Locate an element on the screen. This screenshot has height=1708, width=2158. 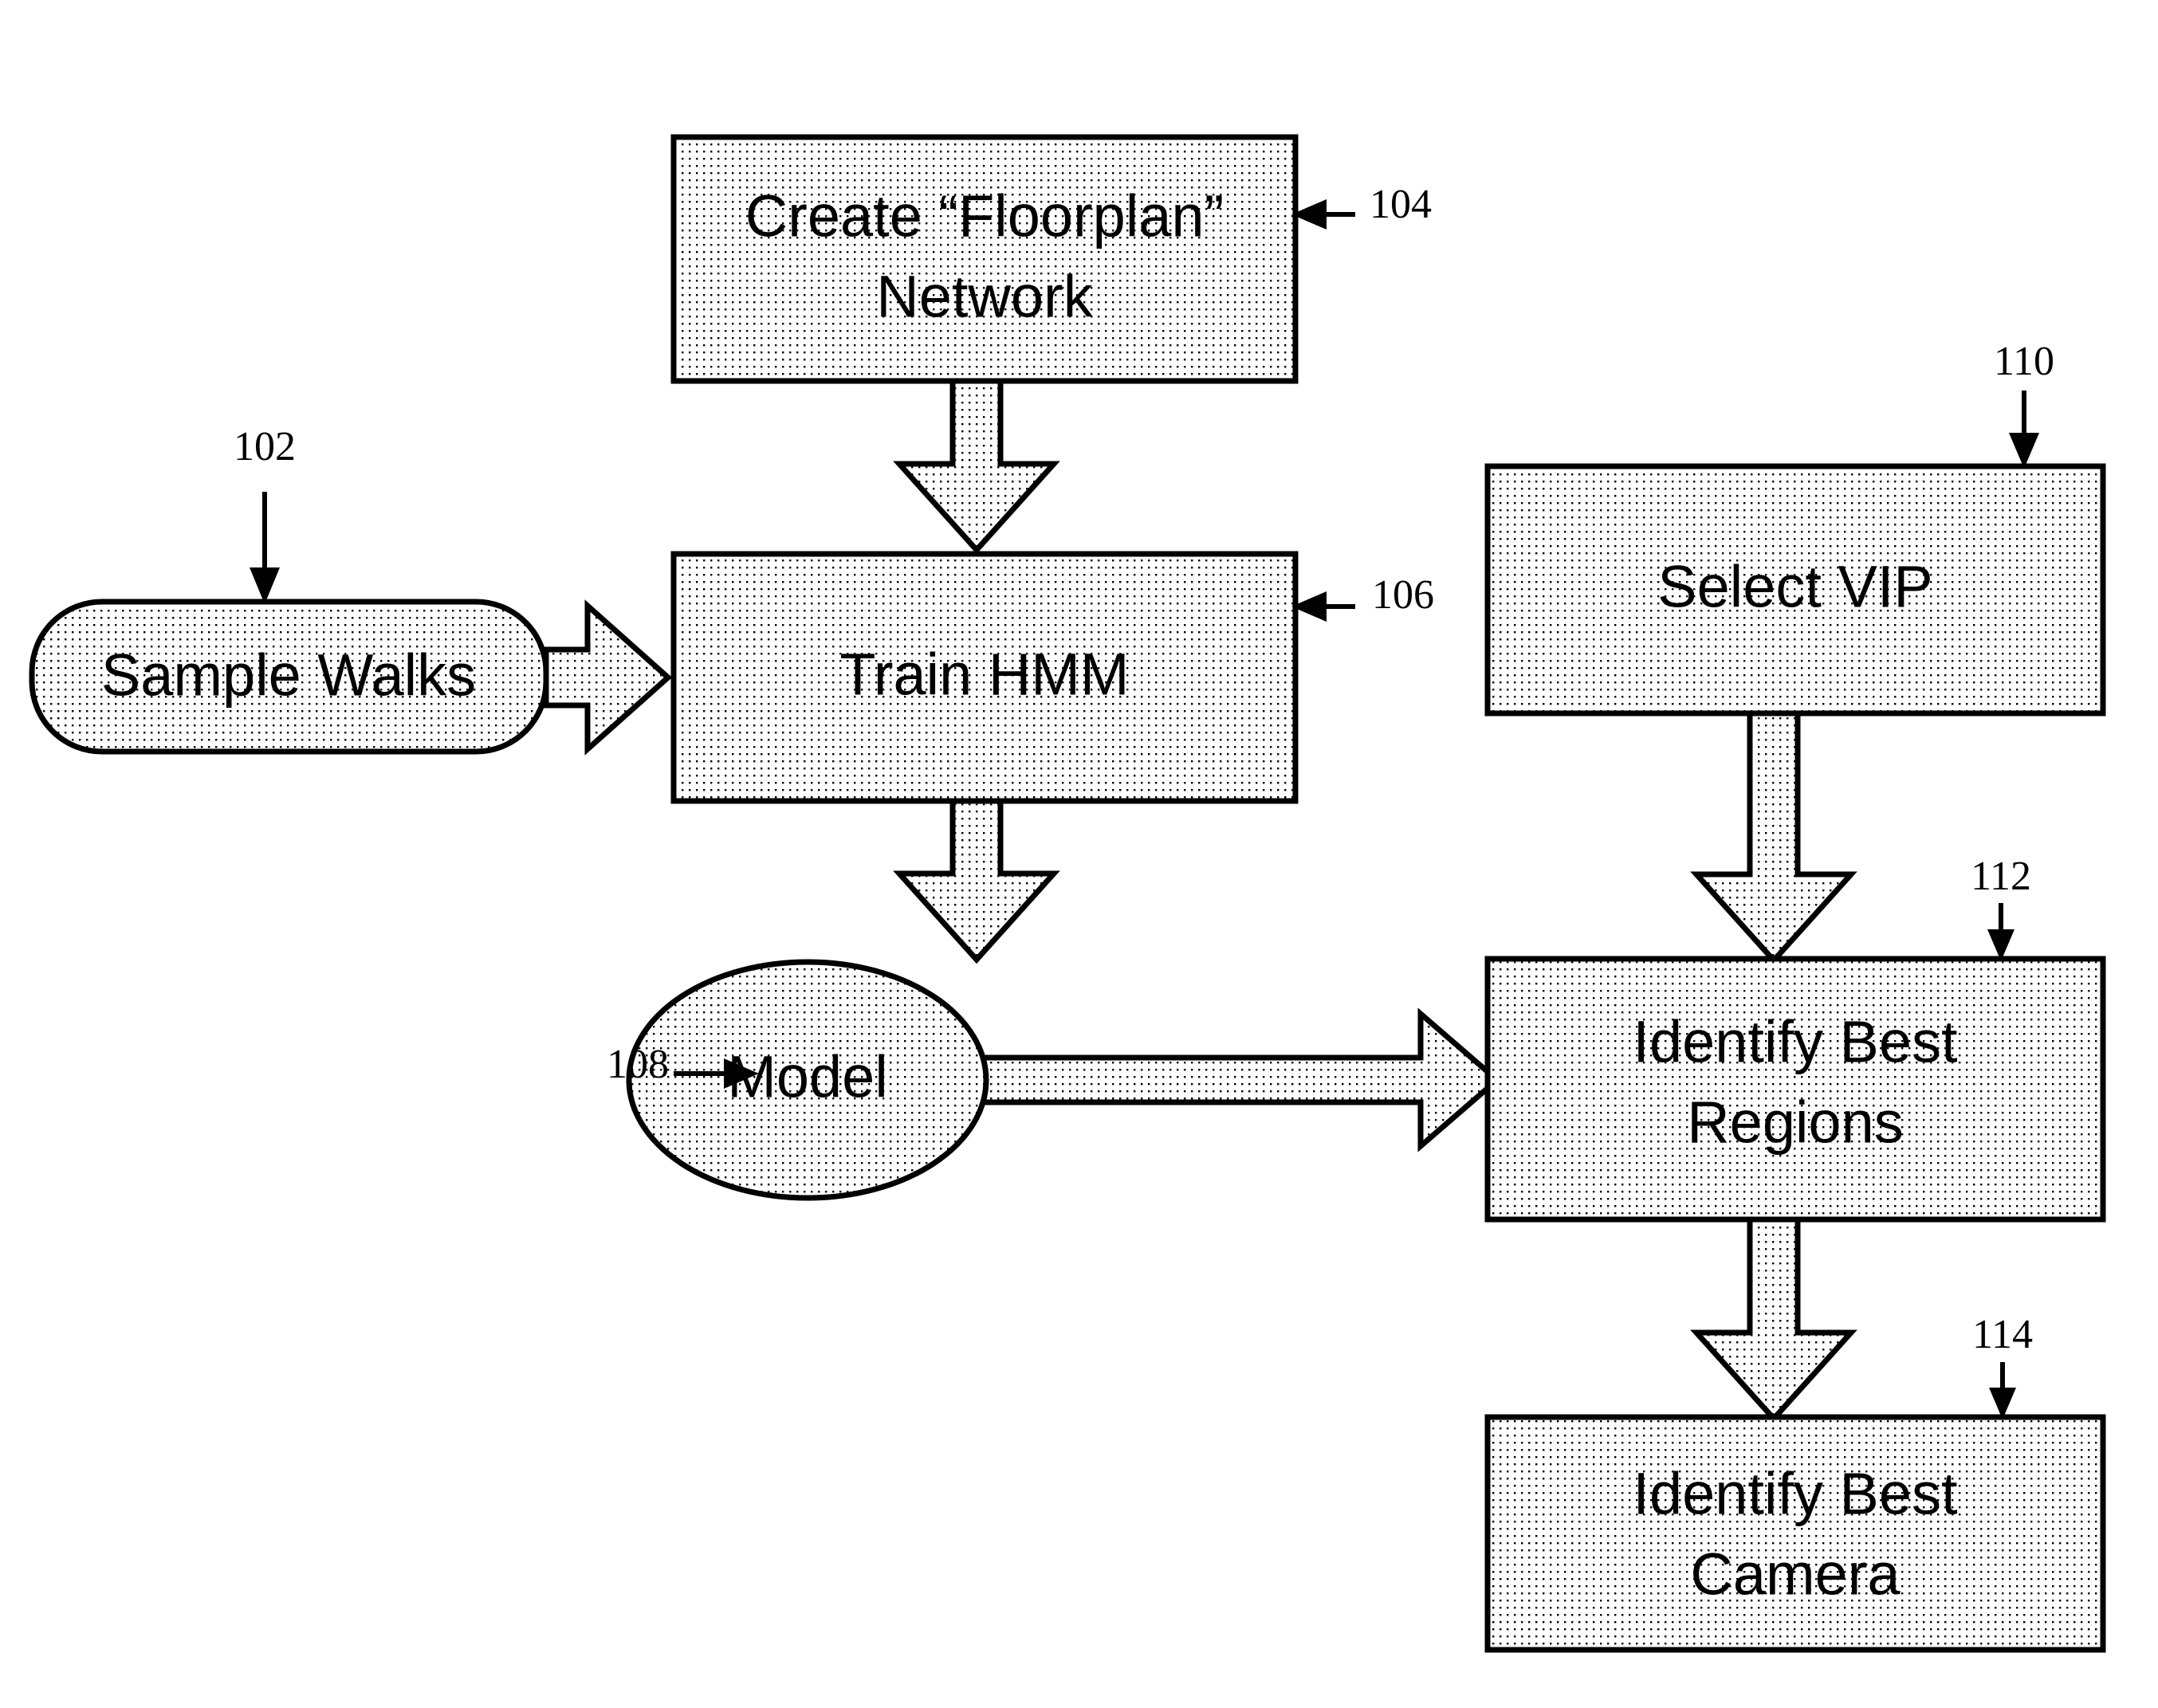
reference-leader-104: 104 is located at coordinates (1361, 206).